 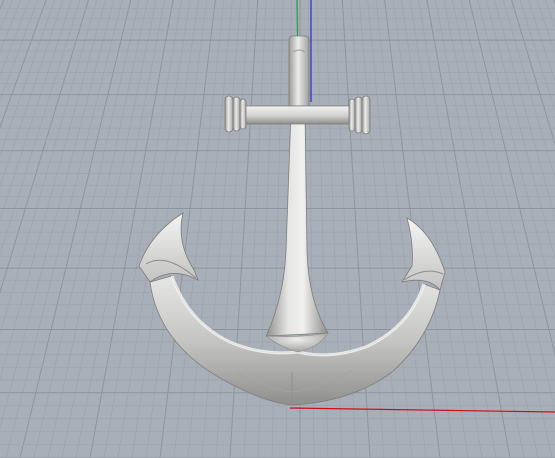 I want to click on anchor-ring, so click(x=299, y=71).